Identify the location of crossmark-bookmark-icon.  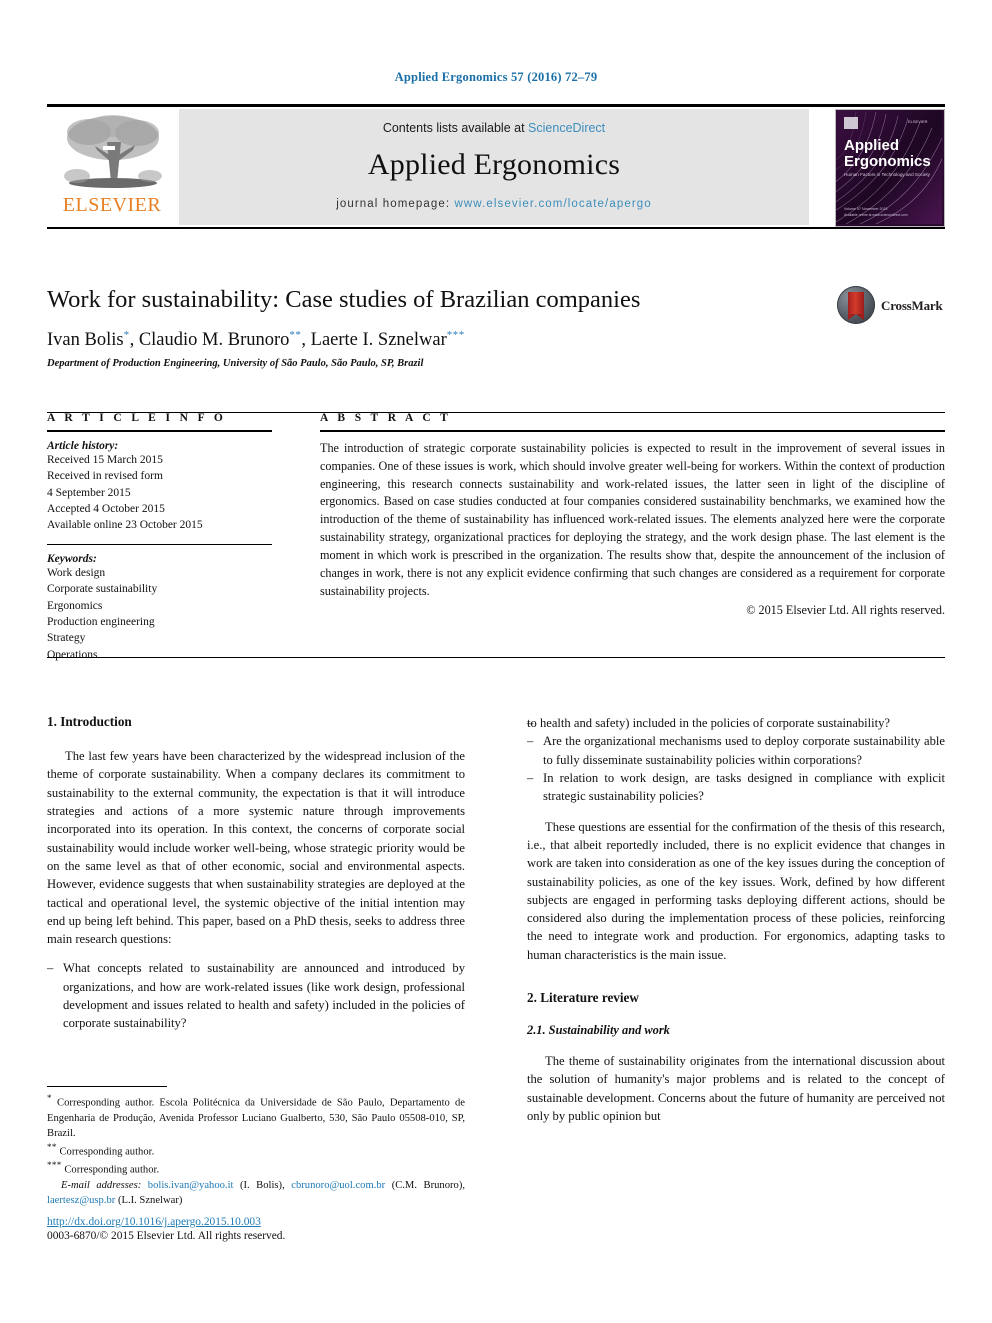
(856, 306).